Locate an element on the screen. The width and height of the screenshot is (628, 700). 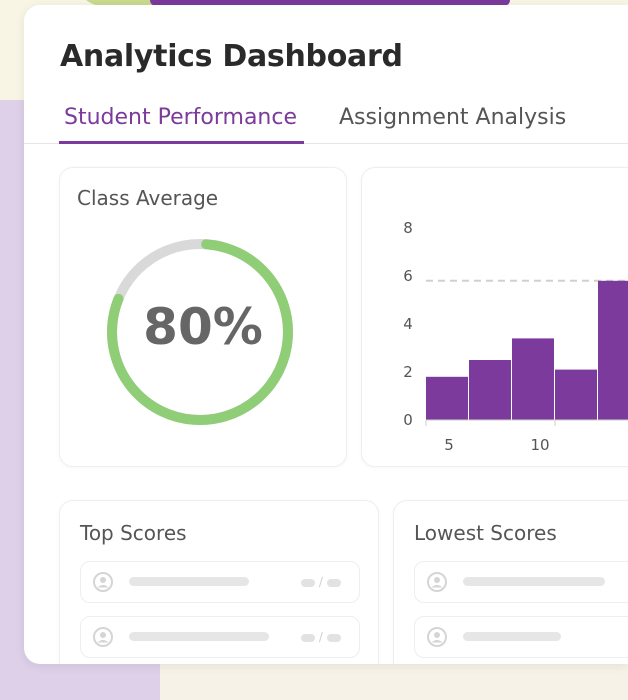
lowest-scores-title: Lowest Scores is located at coordinates (485, 533).